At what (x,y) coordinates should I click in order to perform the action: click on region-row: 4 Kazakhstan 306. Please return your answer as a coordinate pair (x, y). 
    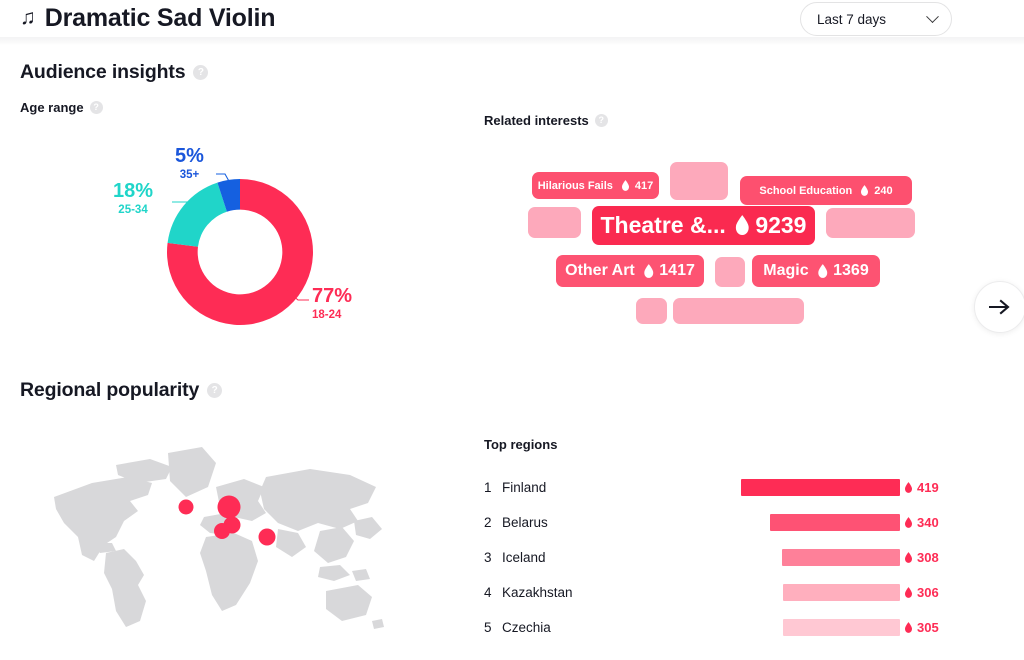
    Looking at the image, I should click on (719, 592).